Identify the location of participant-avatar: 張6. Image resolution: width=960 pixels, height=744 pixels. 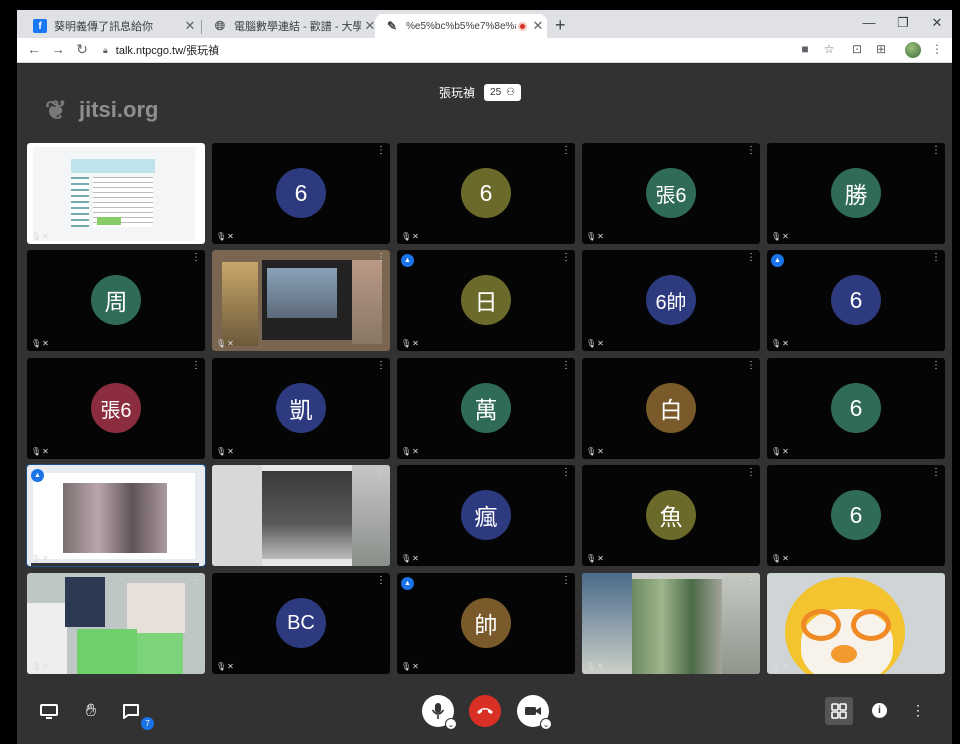
(671, 193).